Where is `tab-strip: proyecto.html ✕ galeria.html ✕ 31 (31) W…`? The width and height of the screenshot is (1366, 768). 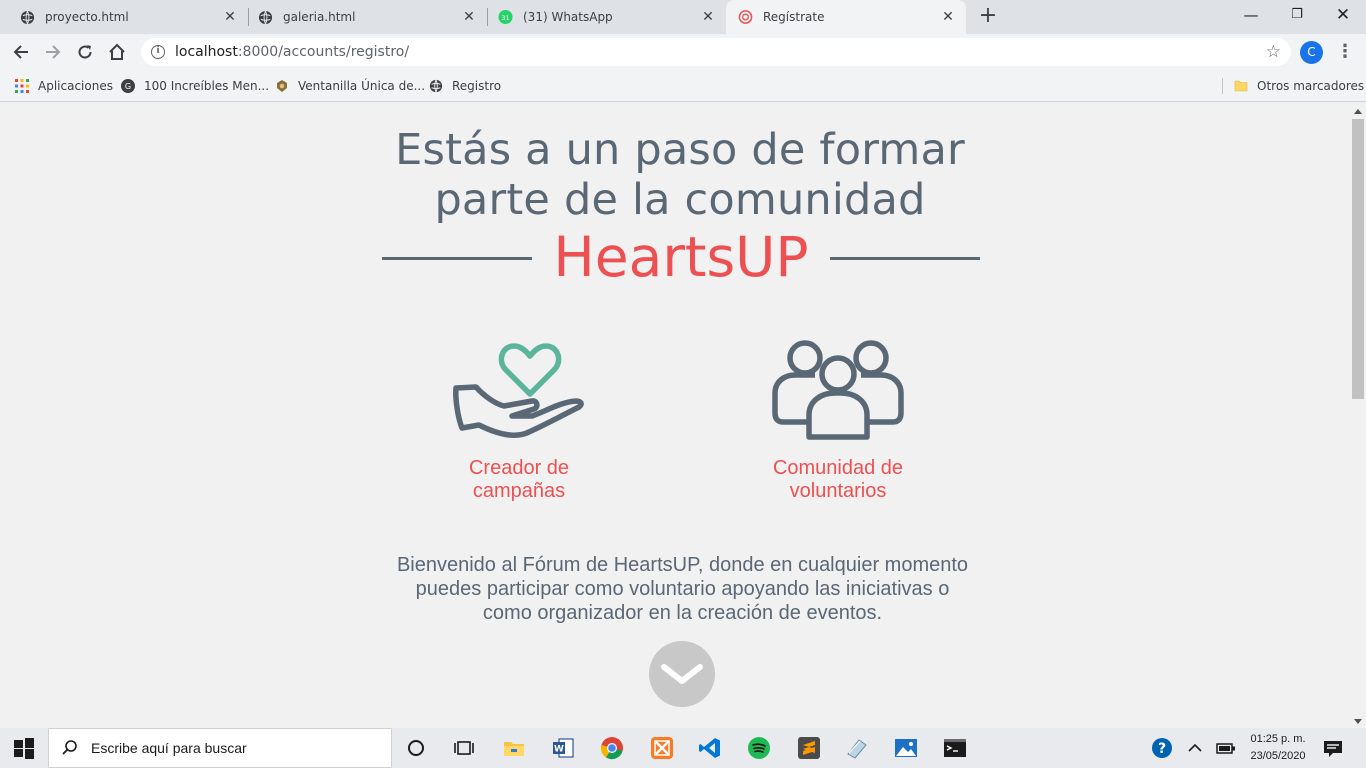
tab-strip: proyecto.html ✕ galeria.html ✕ 31 (31) W… is located at coordinates (683, 17).